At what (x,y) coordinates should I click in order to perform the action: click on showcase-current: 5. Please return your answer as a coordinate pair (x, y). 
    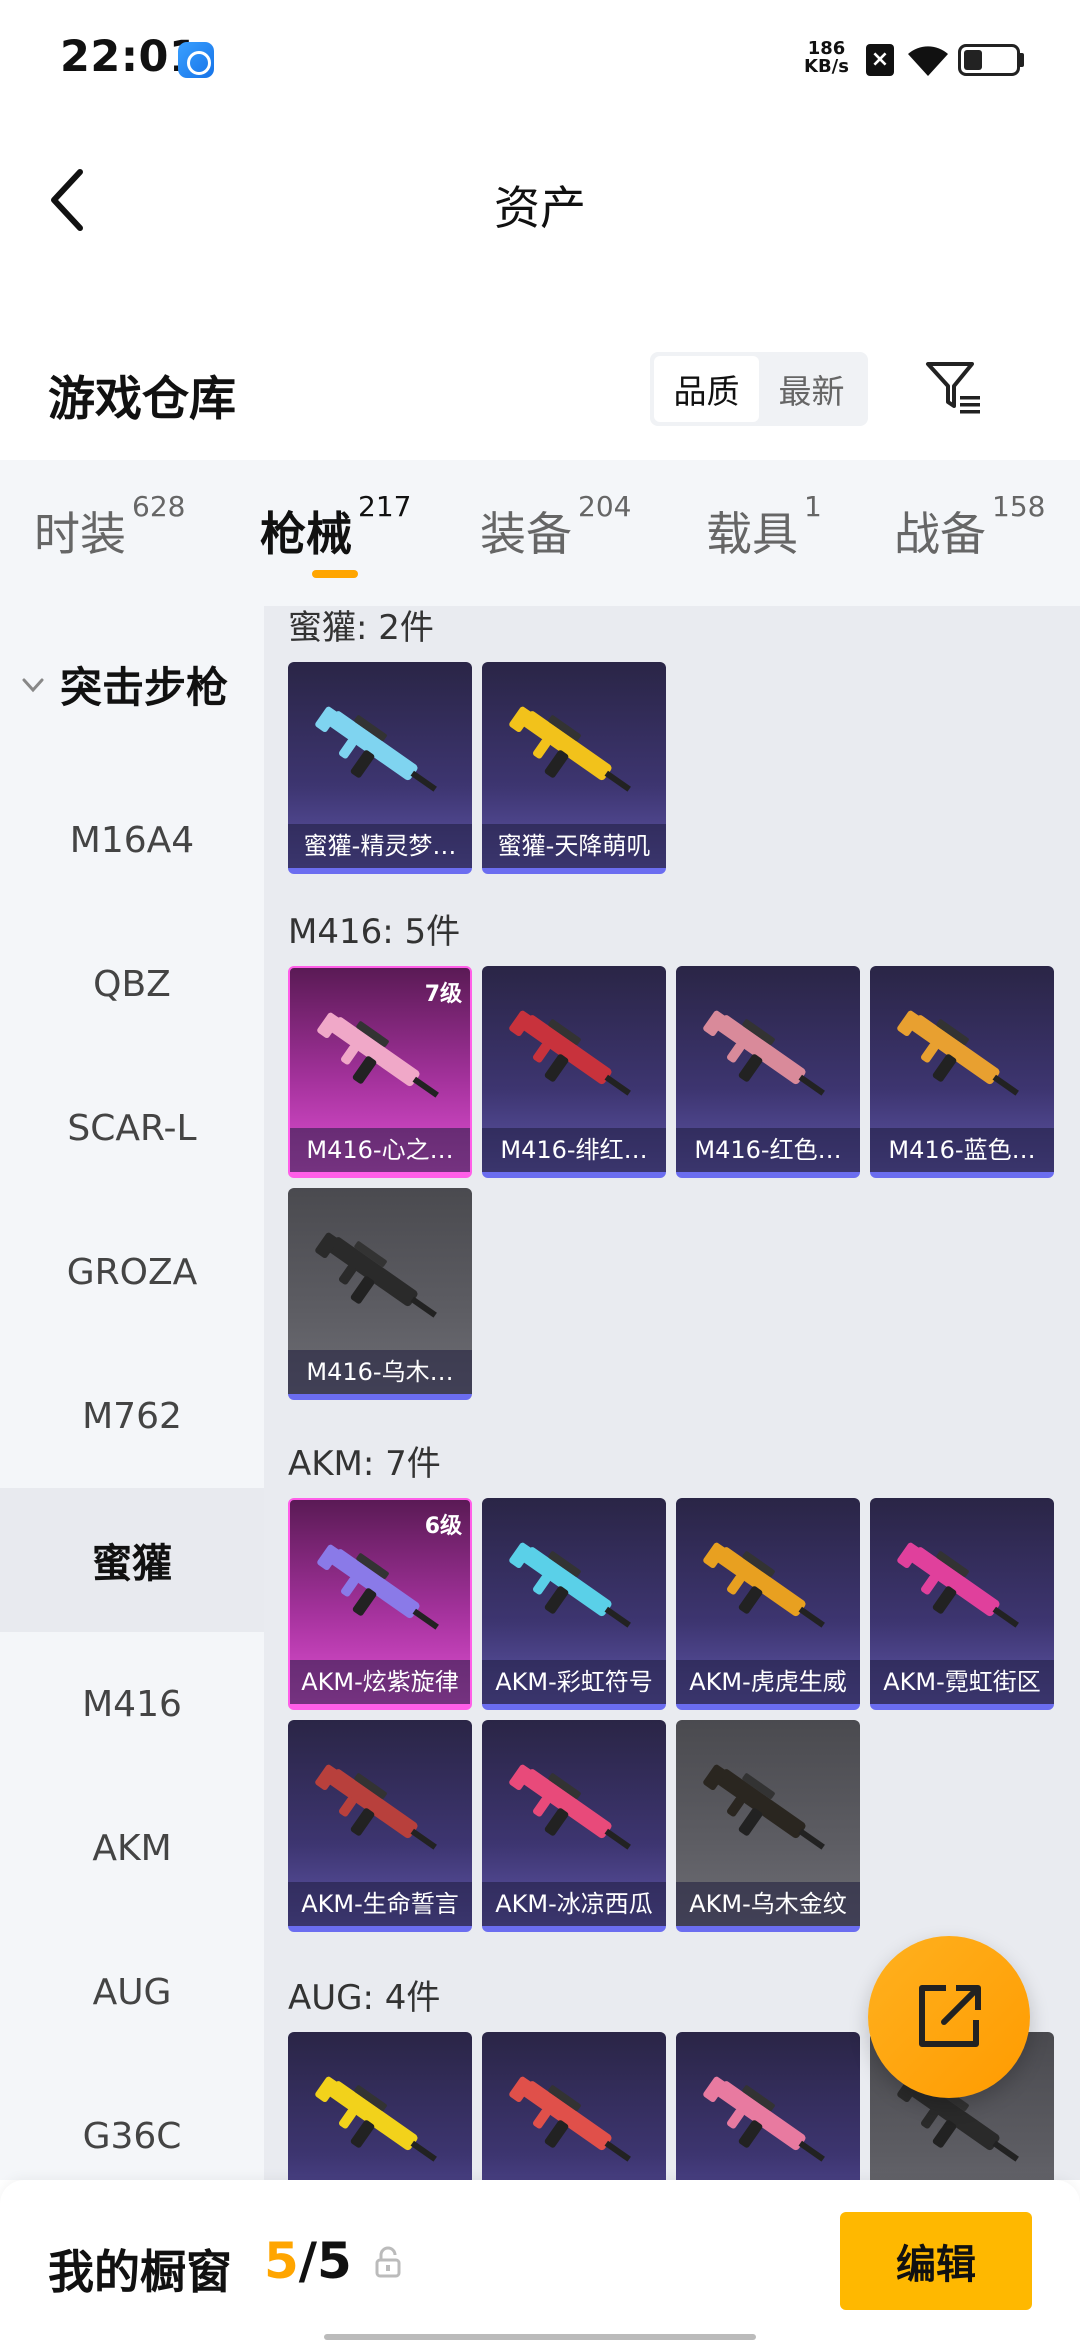
    Looking at the image, I should click on (281, 2261).